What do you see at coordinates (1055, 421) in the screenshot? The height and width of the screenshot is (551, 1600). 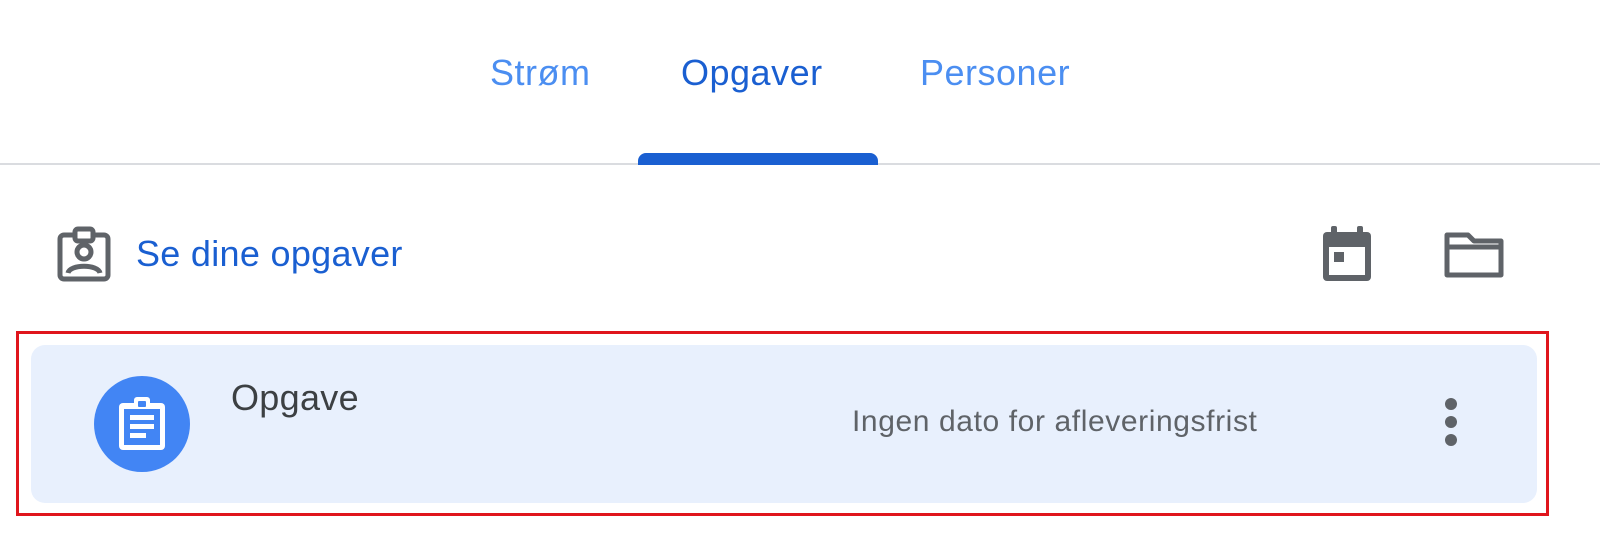 I see `assignment-due-date: Ingen dato for afleveringsfrist` at bounding box center [1055, 421].